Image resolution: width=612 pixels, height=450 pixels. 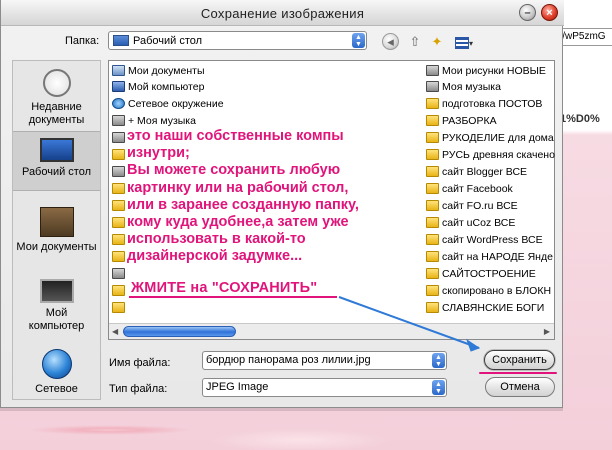 What do you see at coordinates (288, 360) in the screenshot?
I see `filename-value: бордюр панорама роз лилии.jpg` at bounding box center [288, 360].